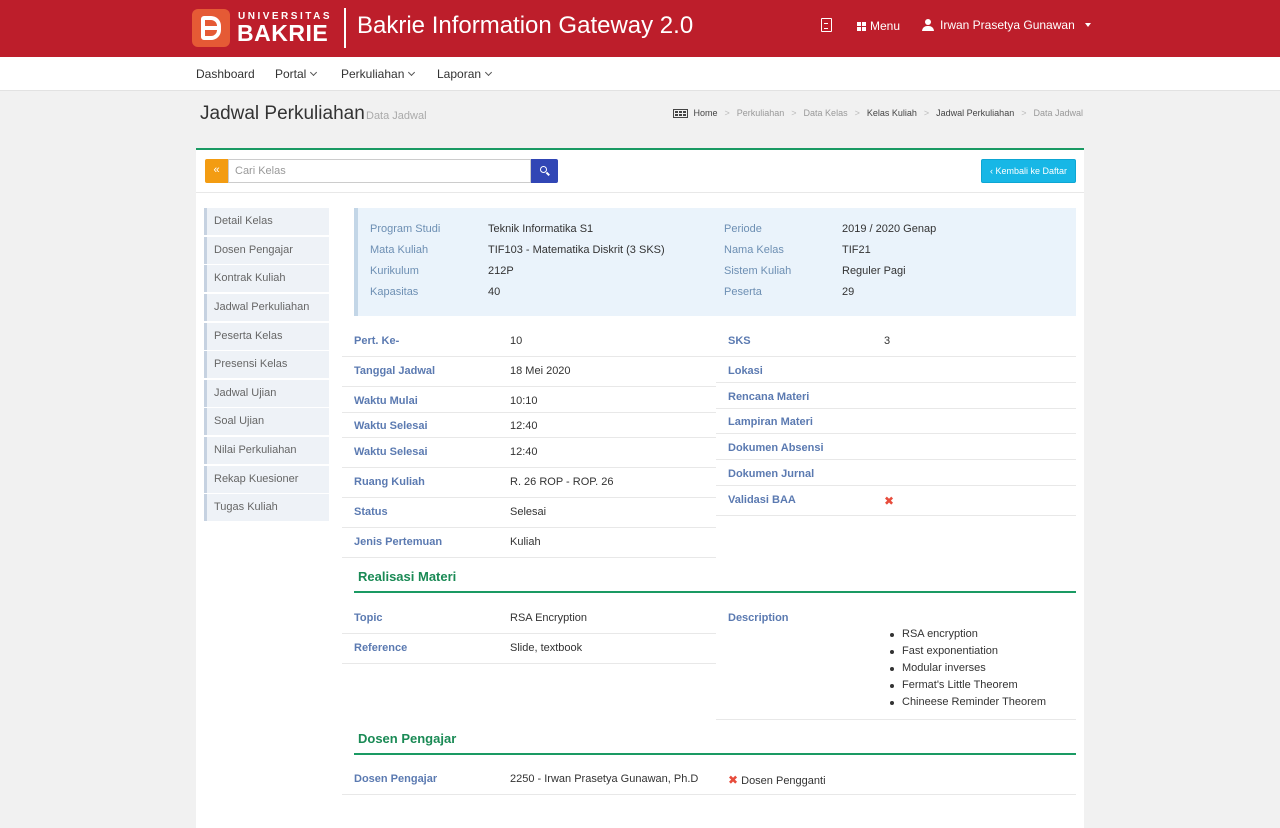 Image resolution: width=1280 pixels, height=828 pixels. What do you see at coordinates (381, 648) in the screenshot?
I see `detail-label: Reference` at bounding box center [381, 648].